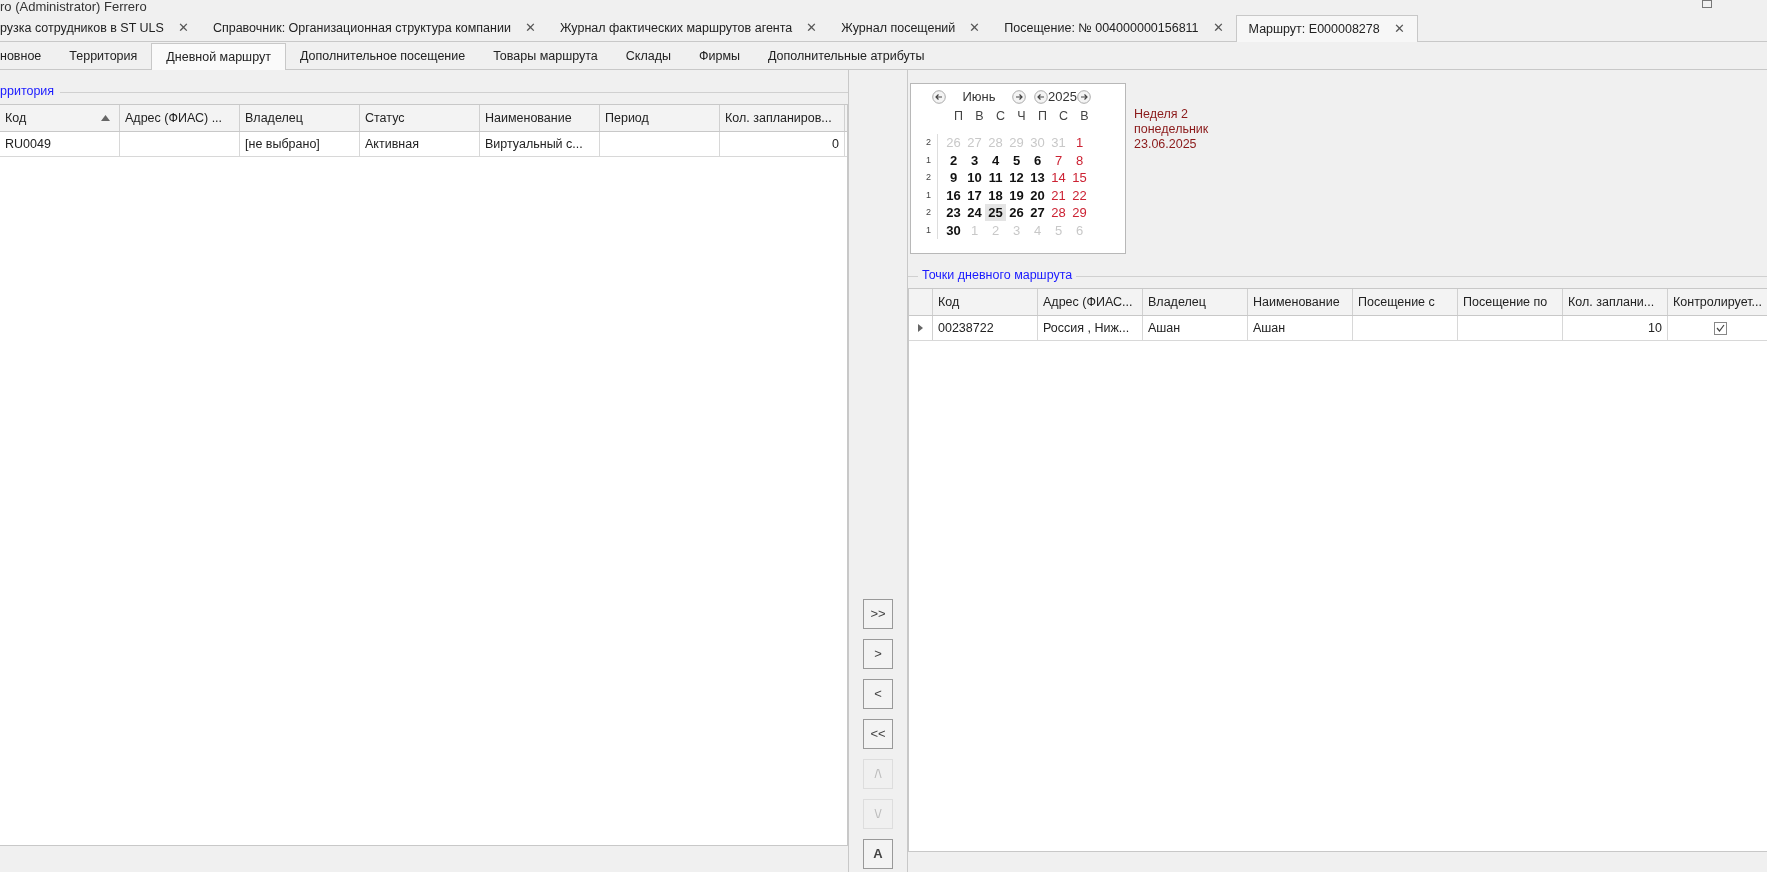 Image resolution: width=1767 pixels, height=872 pixels. I want to click on calendar-day: 7, so click(1058, 160).